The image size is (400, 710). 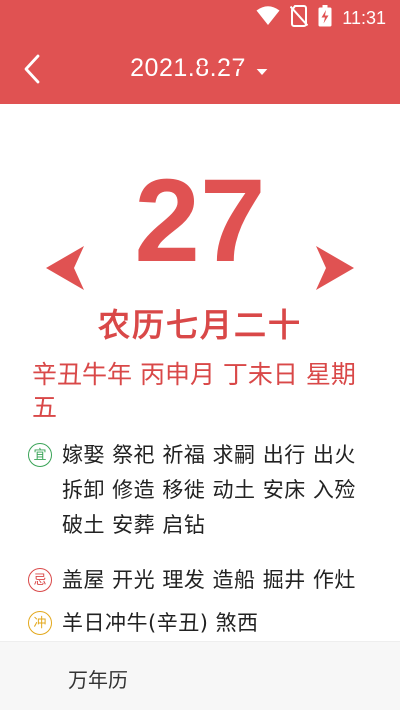 What do you see at coordinates (300, 676) in the screenshot?
I see `tab-second` at bounding box center [300, 676].